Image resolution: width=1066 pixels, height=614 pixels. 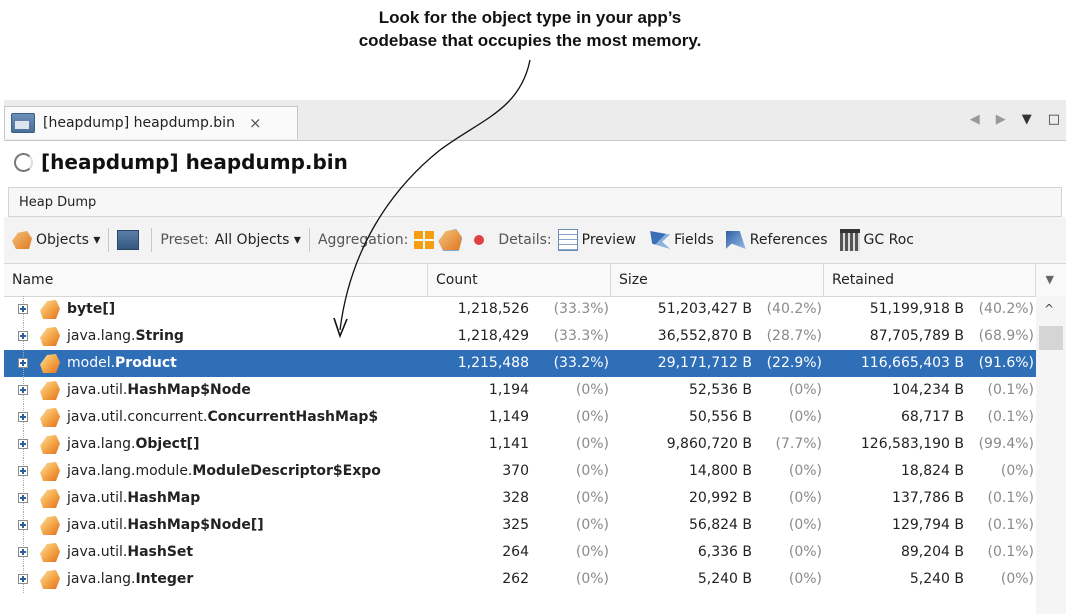 I want to click on aggregation-classes-button, so click(x=450, y=240).